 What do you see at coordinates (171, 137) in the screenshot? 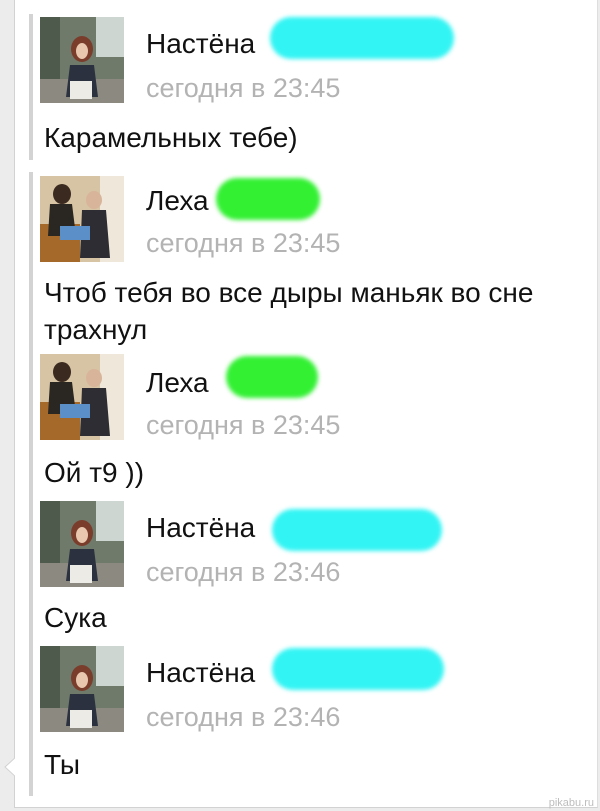
I see `message-text: Карамельных тебе)` at bounding box center [171, 137].